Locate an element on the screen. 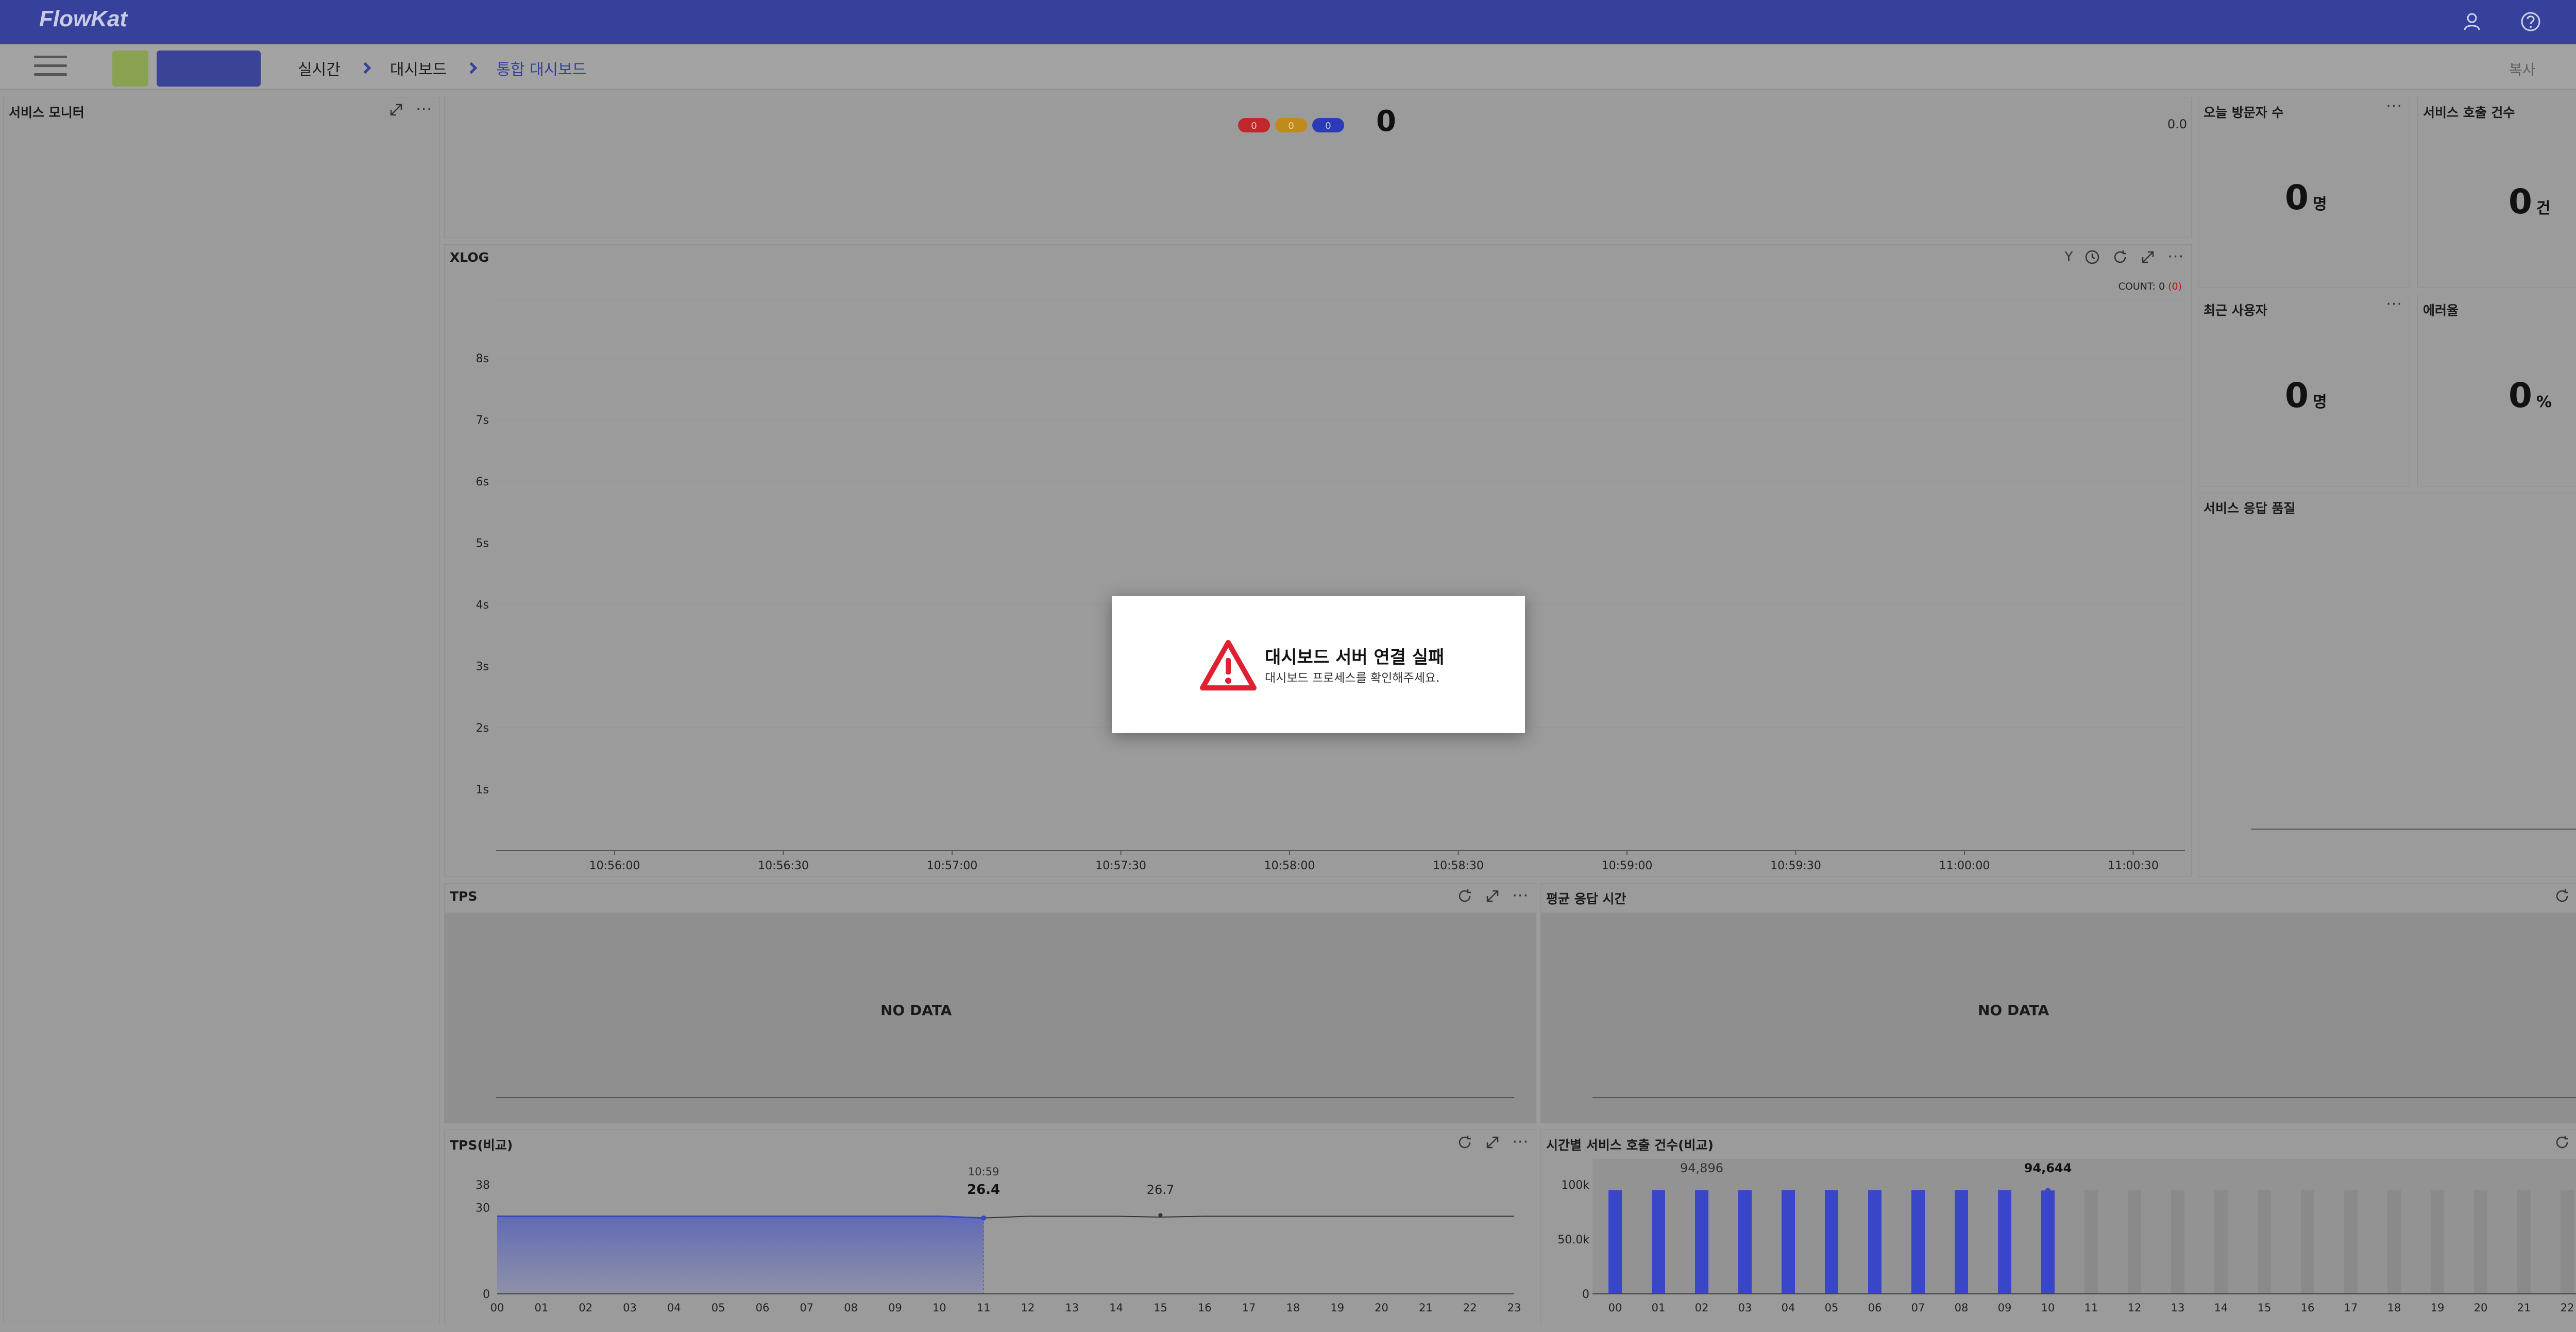 The height and width of the screenshot is (1332, 2576). help-icon is located at coordinates (2530, 21).